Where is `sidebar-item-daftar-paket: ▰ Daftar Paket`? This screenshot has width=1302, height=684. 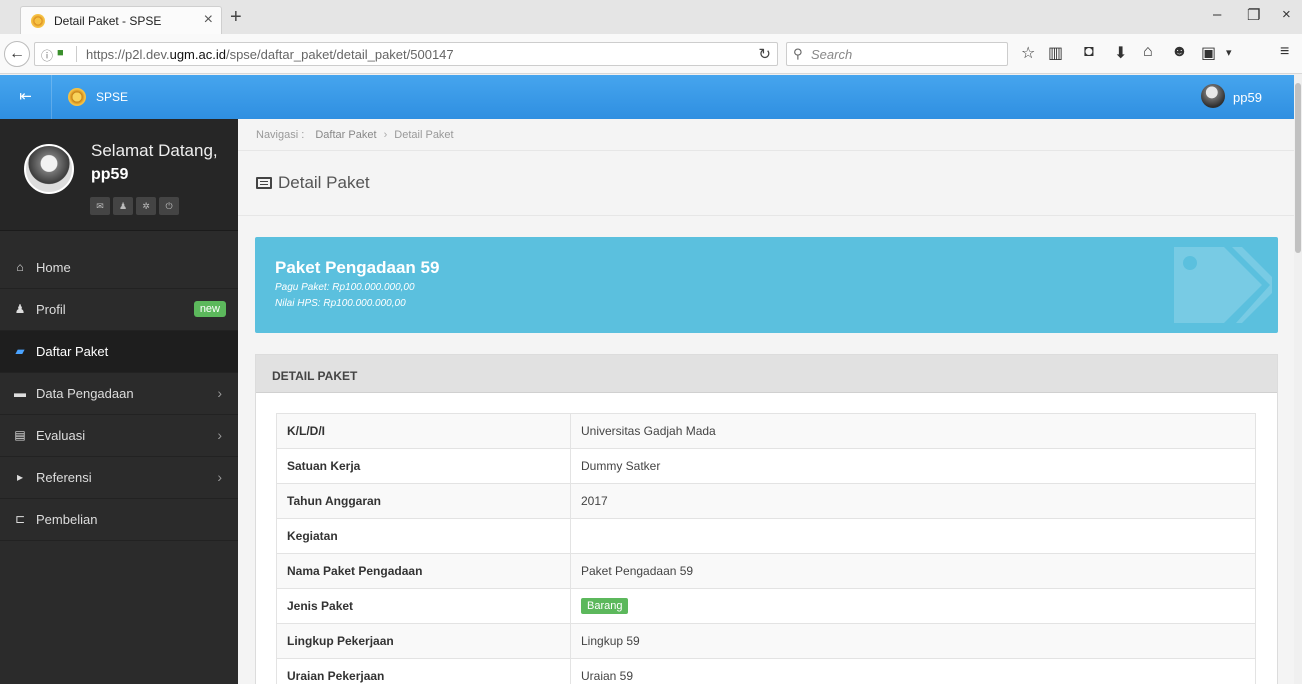 sidebar-item-daftar-paket: ▰ Daftar Paket is located at coordinates (119, 352).